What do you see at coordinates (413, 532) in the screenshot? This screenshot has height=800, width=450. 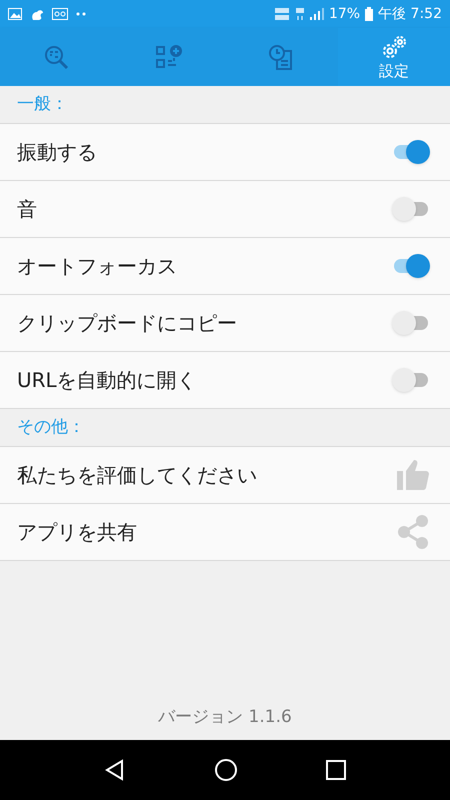 I see `share-icon` at bounding box center [413, 532].